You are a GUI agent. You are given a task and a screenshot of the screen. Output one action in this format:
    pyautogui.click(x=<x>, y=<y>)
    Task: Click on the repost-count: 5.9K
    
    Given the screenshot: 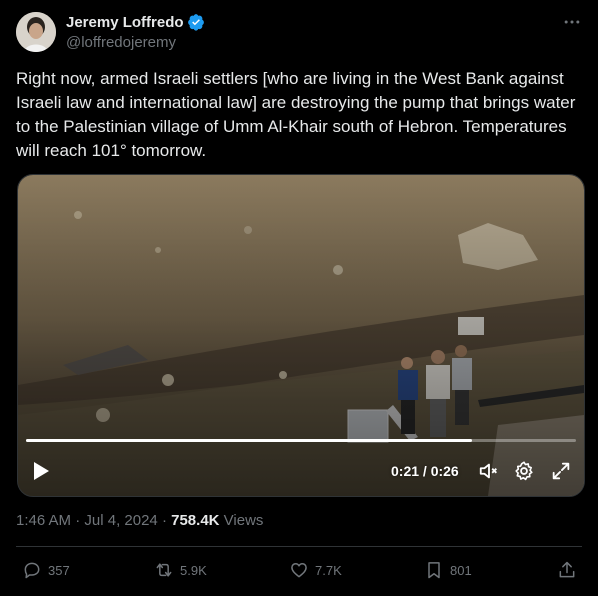 What is the action you would take?
    pyautogui.click(x=193, y=570)
    